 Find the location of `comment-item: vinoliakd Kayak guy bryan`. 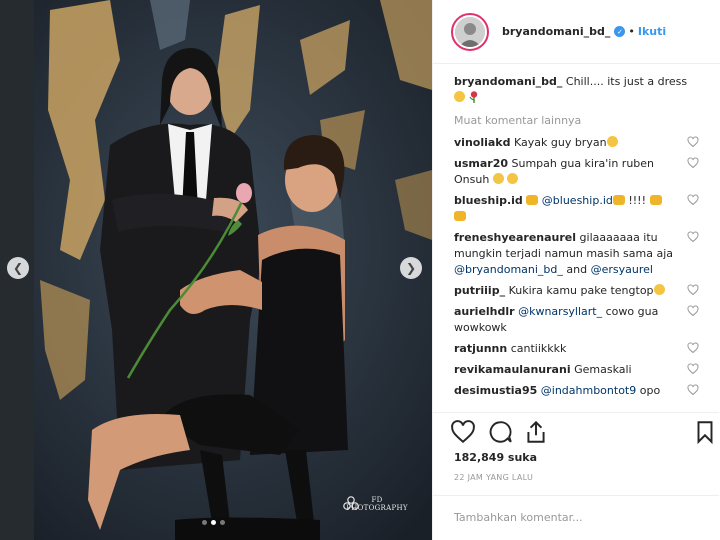

comment-item: vinoliakd Kayak guy bryan is located at coordinates (576, 143).